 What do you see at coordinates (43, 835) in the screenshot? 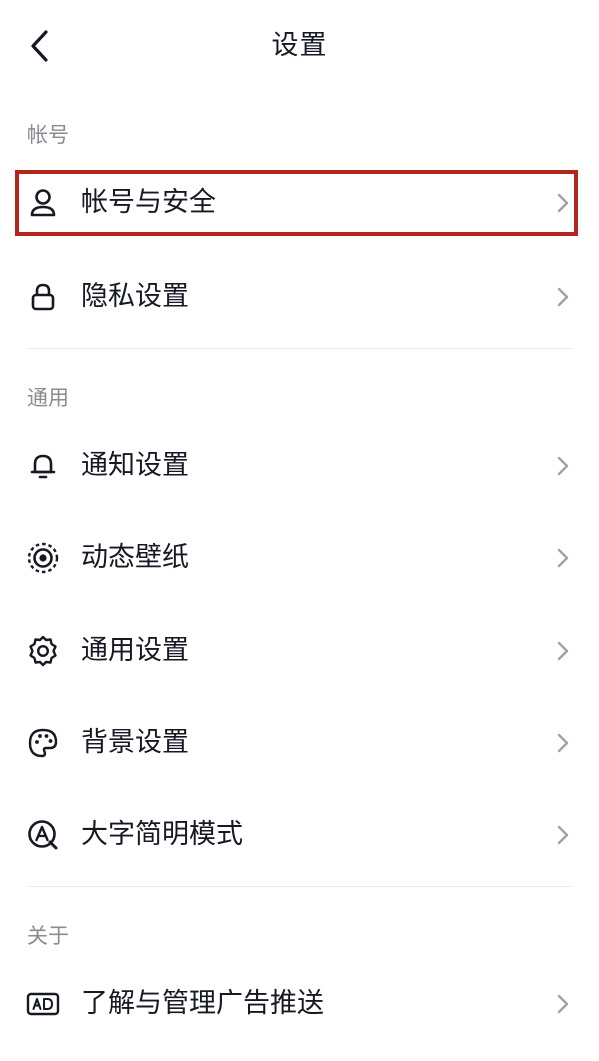
I see `large-text-icon` at bounding box center [43, 835].